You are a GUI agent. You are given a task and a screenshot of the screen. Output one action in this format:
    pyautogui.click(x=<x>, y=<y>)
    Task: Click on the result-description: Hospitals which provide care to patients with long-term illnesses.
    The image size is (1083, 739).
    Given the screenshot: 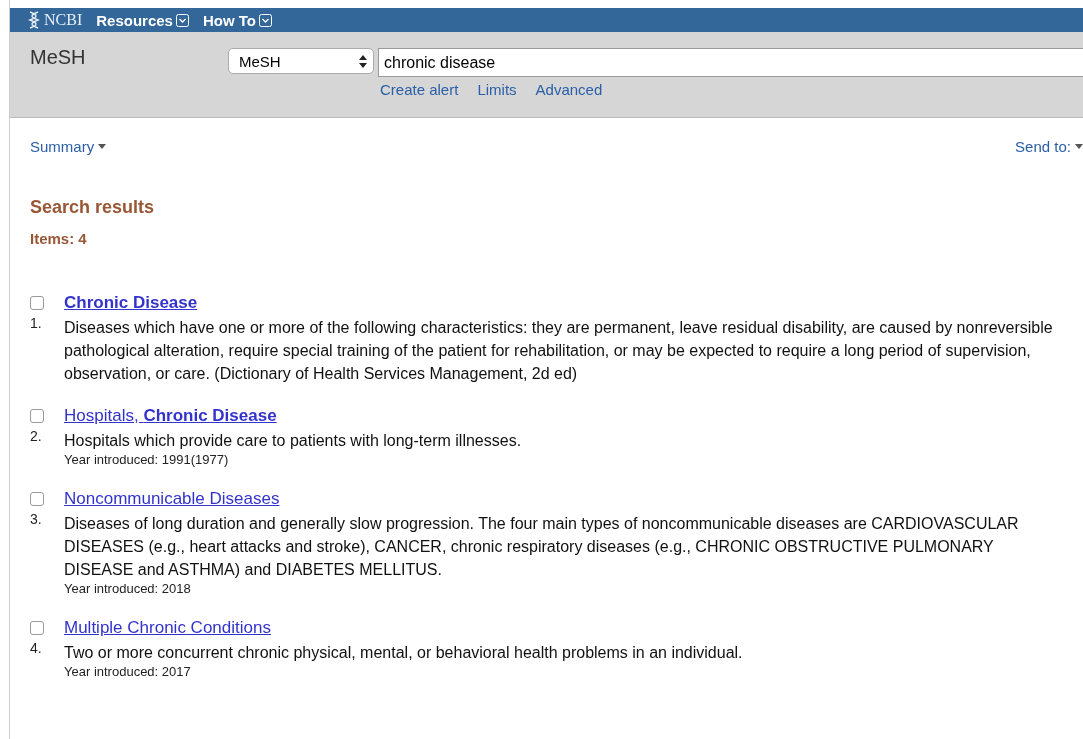 What is the action you would take?
    pyautogui.click(x=293, y=441)
    